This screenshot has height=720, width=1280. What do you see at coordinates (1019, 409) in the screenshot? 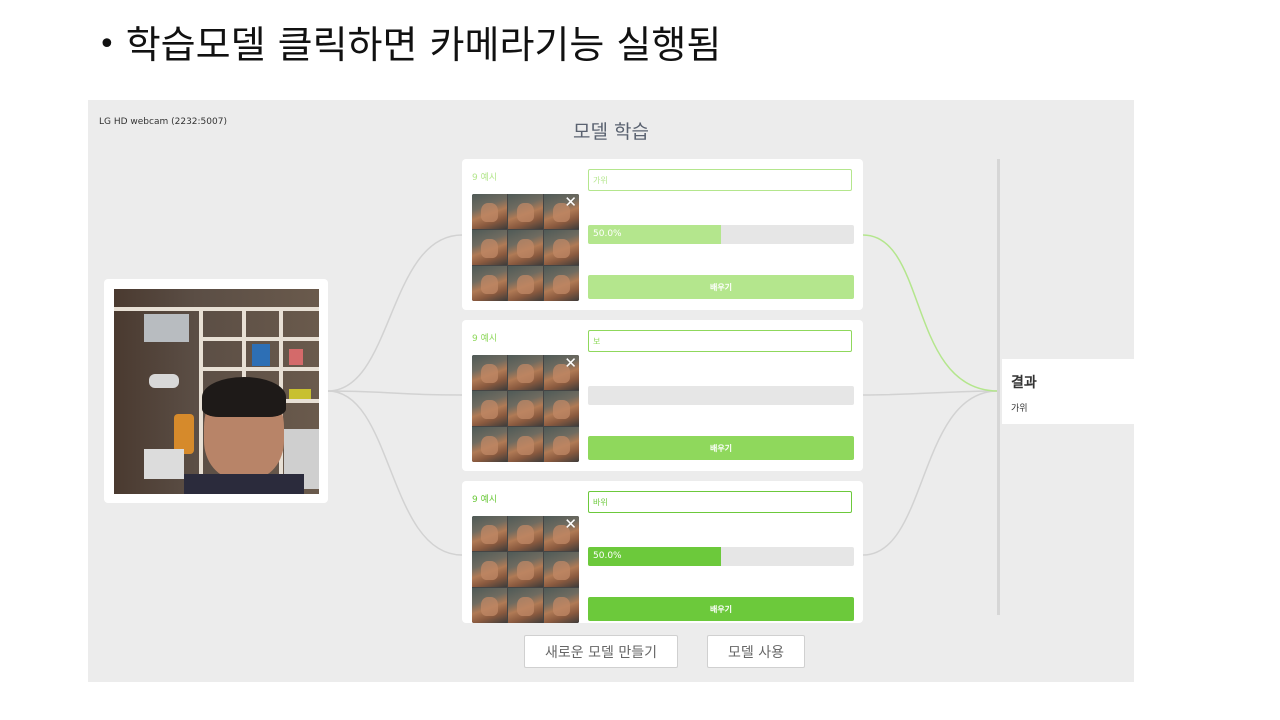
I see `result-value: 가위` at bounding box center [1019, 409].